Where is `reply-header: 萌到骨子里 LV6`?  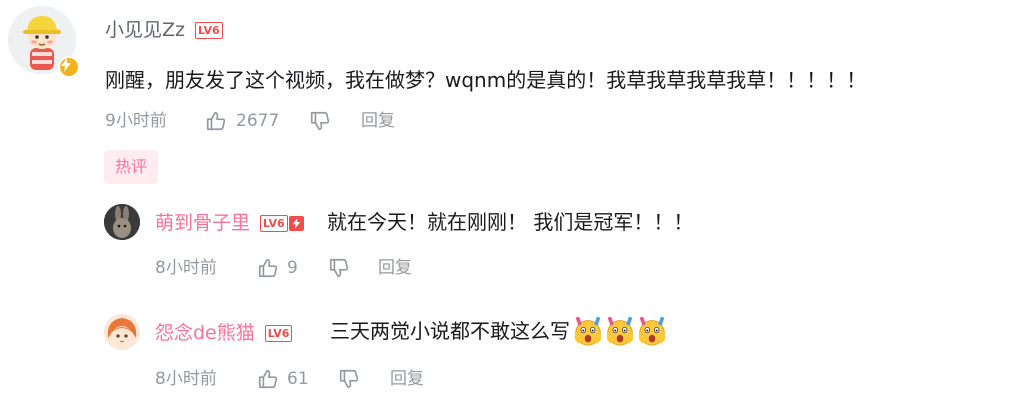
reply-header: 萌到骨子里 LV6 is located at coordinates (229, 223).